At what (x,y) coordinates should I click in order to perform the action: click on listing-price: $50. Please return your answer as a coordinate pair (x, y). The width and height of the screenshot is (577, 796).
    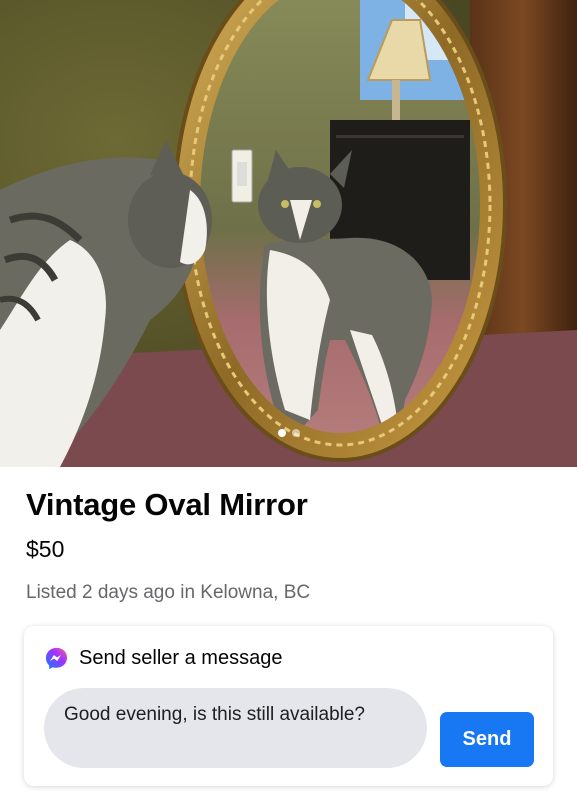
    Looking at the image, I should click on (45, 549).